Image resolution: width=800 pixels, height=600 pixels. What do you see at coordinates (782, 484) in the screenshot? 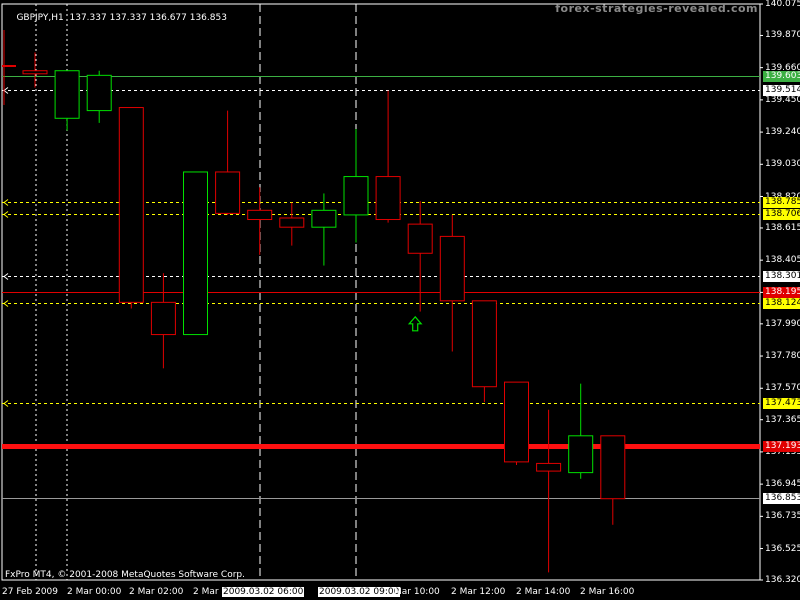
I see `price-tick-label: 136.945` at bounding box center [782, 484].